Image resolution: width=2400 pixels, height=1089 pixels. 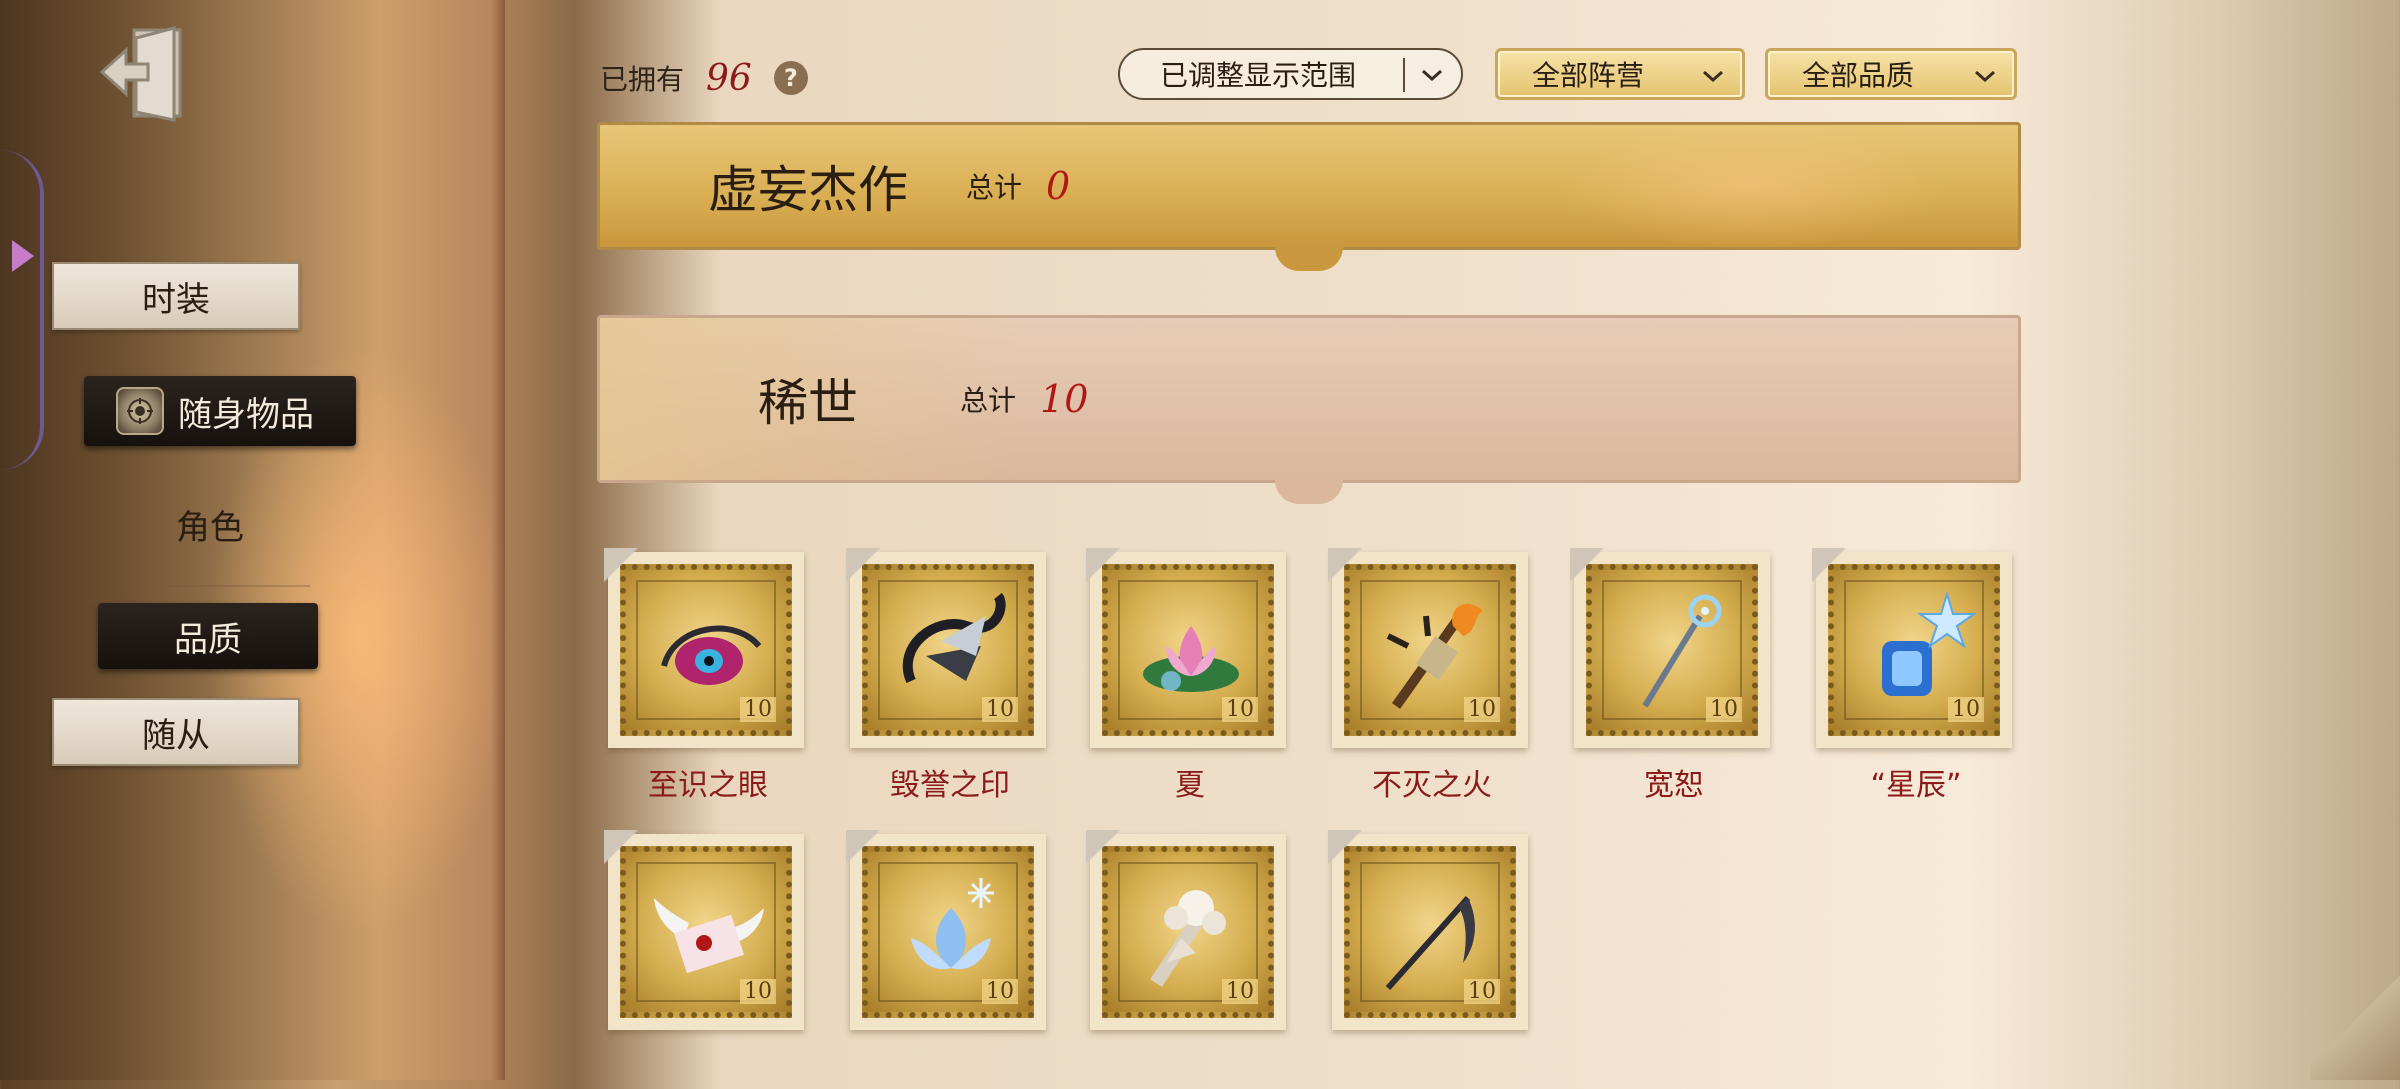 I want to click on exit-door-icon, so click(x=146, y=72).